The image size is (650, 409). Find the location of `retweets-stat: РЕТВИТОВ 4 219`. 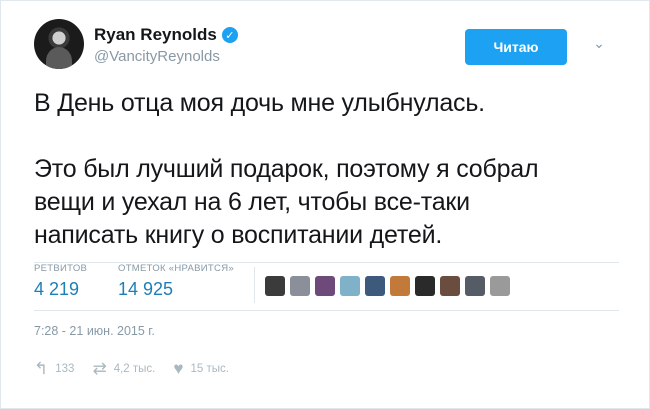

retweets-stat: РЕТВИТОВ 4 219 is located at coordinates (60, 281).